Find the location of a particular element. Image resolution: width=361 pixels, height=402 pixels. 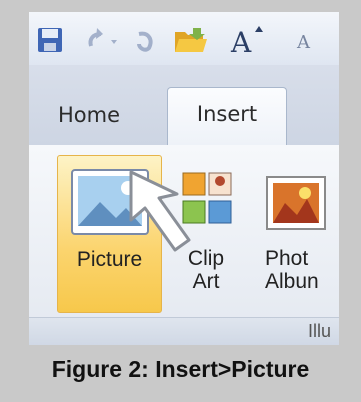

photo-album-button: Phot Albun is located at coordinates (295, 234).